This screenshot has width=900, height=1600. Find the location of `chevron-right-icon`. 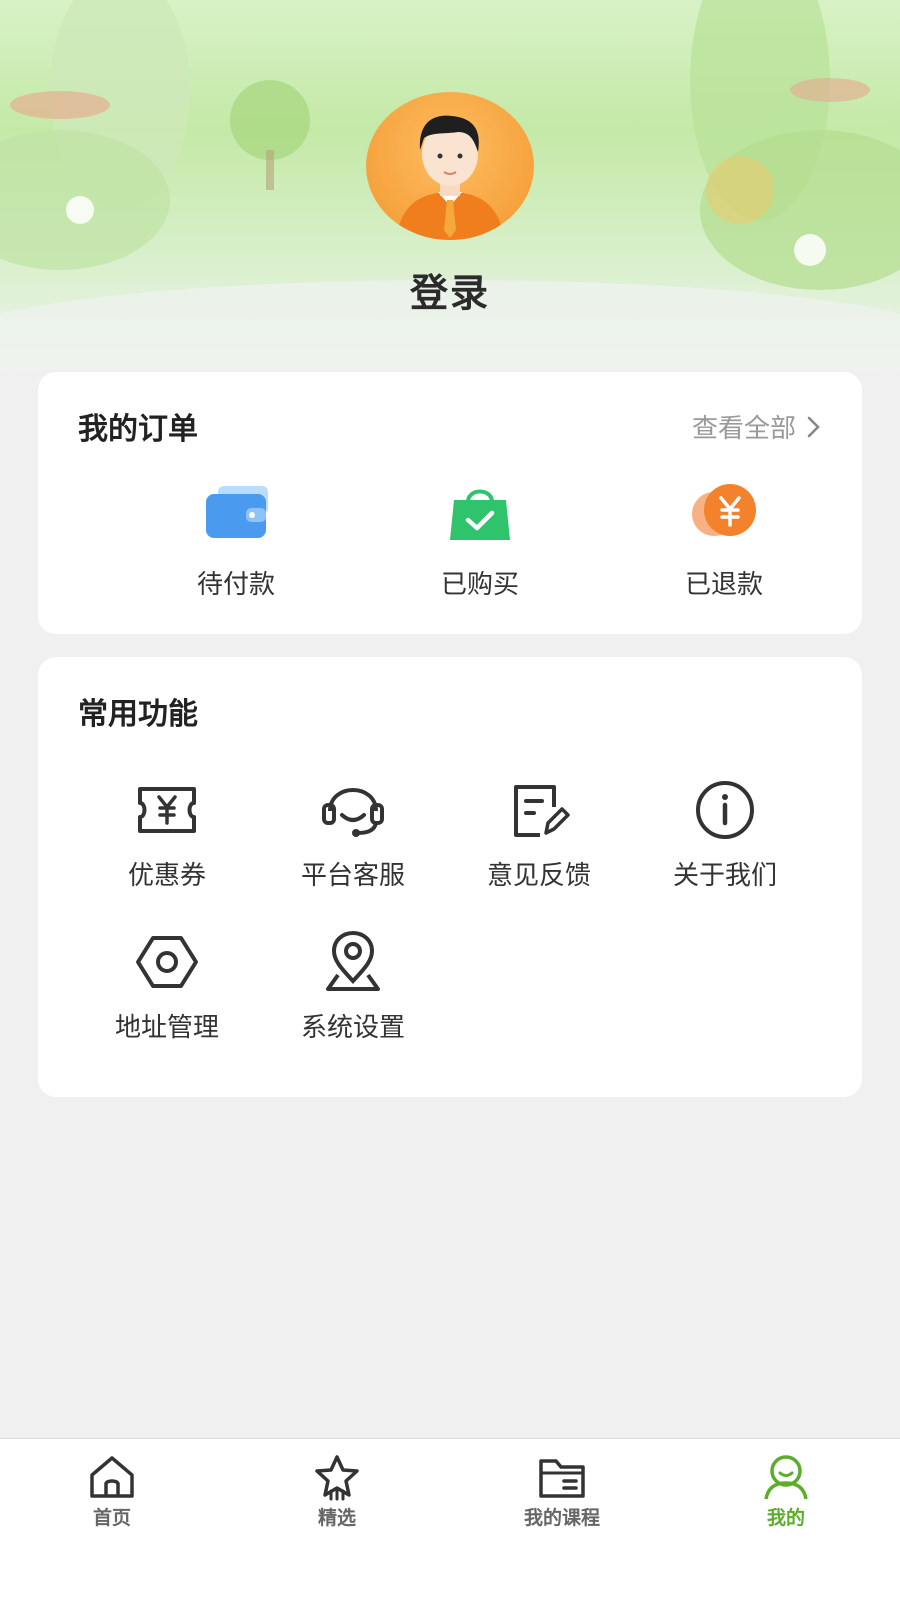

chevron-right-icon is located at coordinates (813, 426).